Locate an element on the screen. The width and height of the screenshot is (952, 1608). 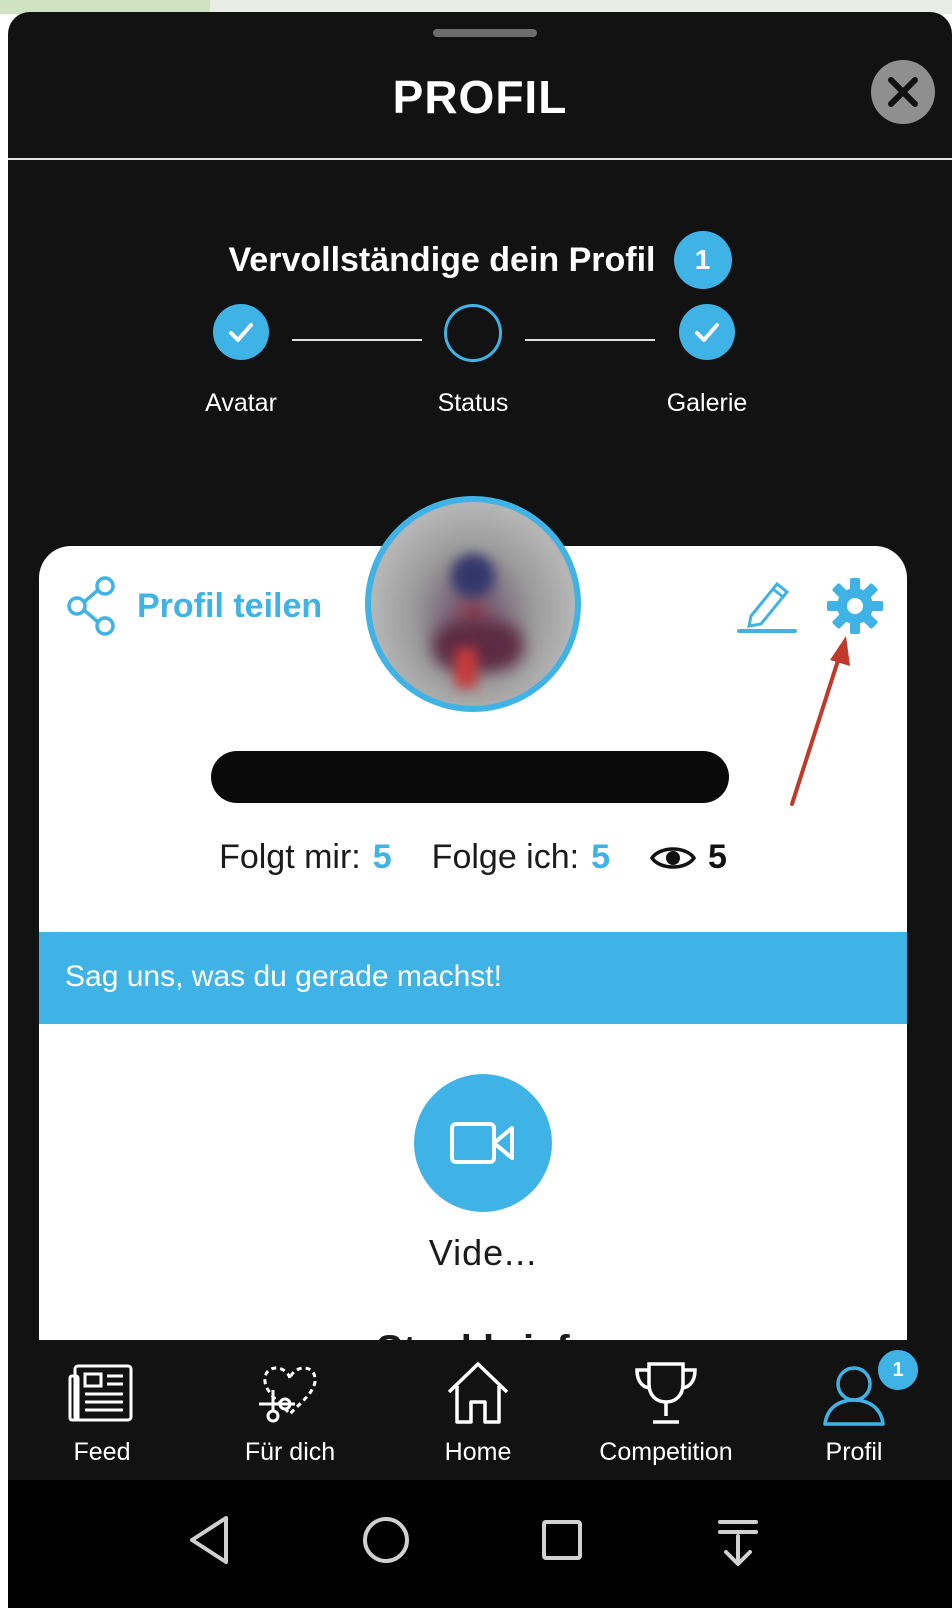
bottom-nav: Feed Für dich Home Competition 1 Profil is located at coordinates (480, 1410).